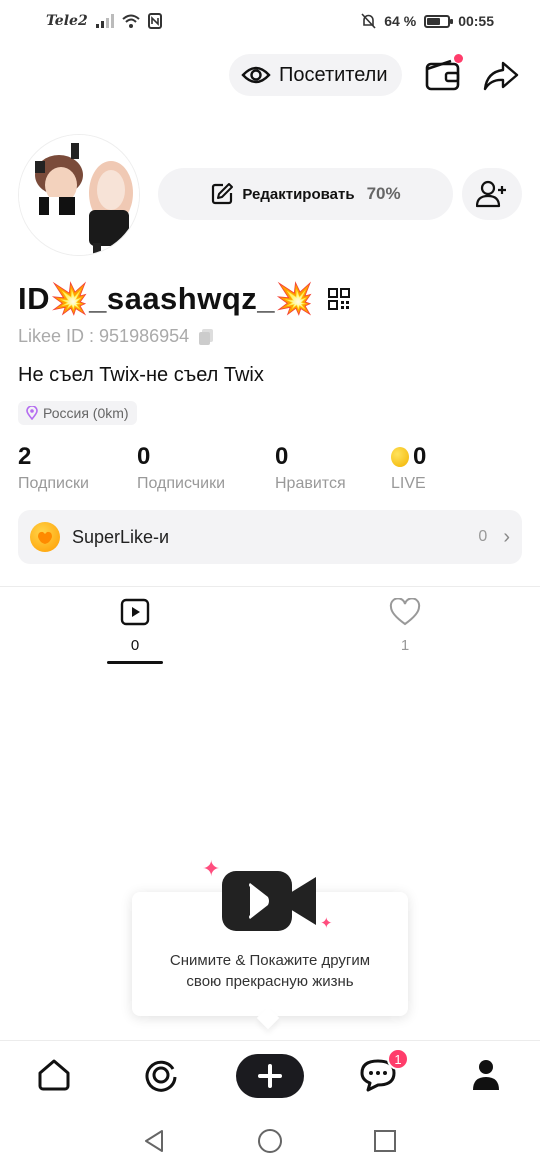 The image size is (540, 1170). I want to click on sparkle-icon: ✦, so click(211, 868).